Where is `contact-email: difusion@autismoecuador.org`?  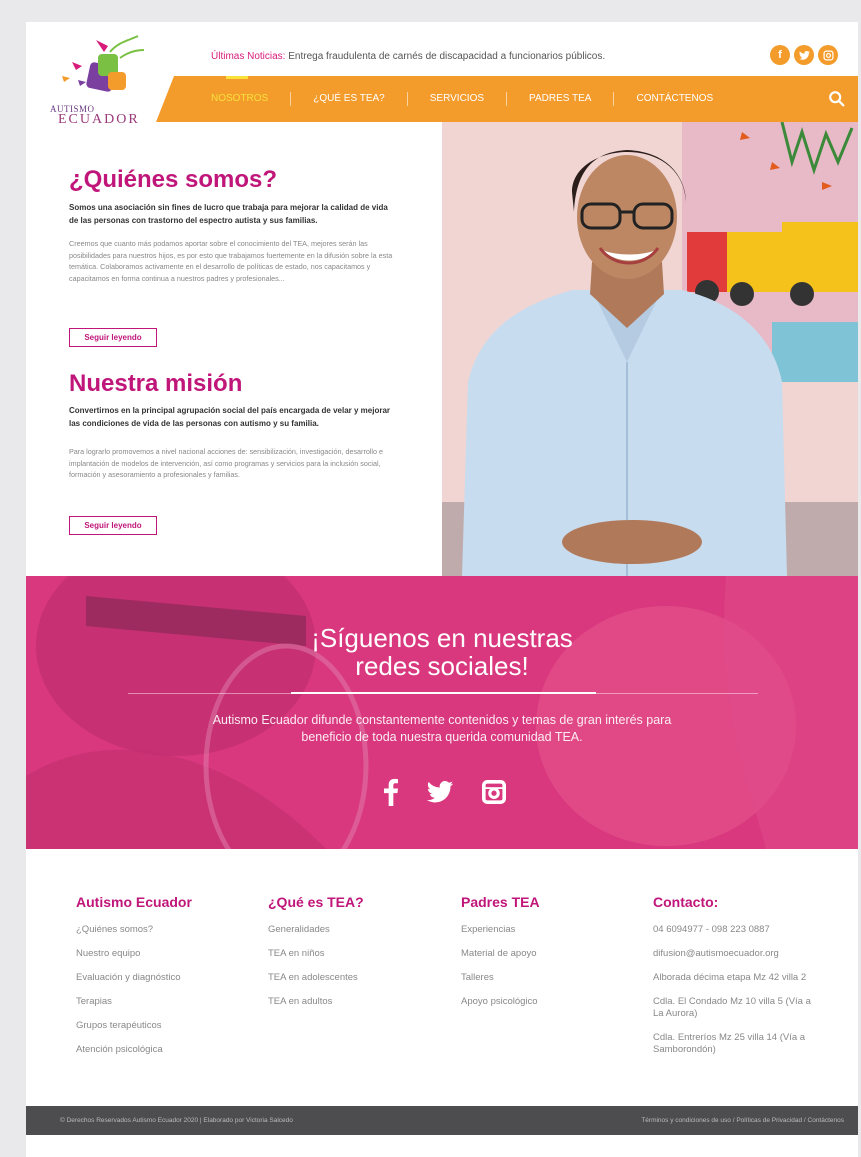
contact-email: difusion@autismoecuador.org is located at coordinates (733, 954).